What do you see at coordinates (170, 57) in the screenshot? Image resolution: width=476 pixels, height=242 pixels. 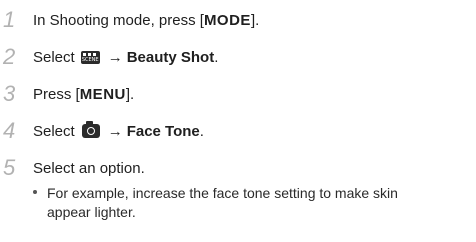 I see `beauty-shot-label: Beauty Shot` at bounding box center [170, 57].